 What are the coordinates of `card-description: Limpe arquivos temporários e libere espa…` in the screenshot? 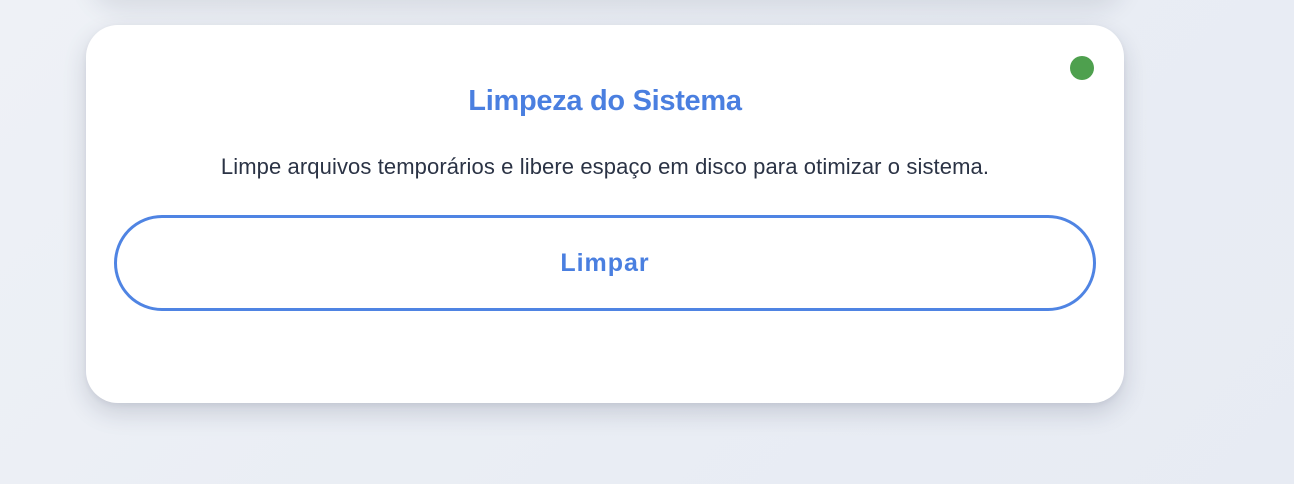 It's located at (605, 166).